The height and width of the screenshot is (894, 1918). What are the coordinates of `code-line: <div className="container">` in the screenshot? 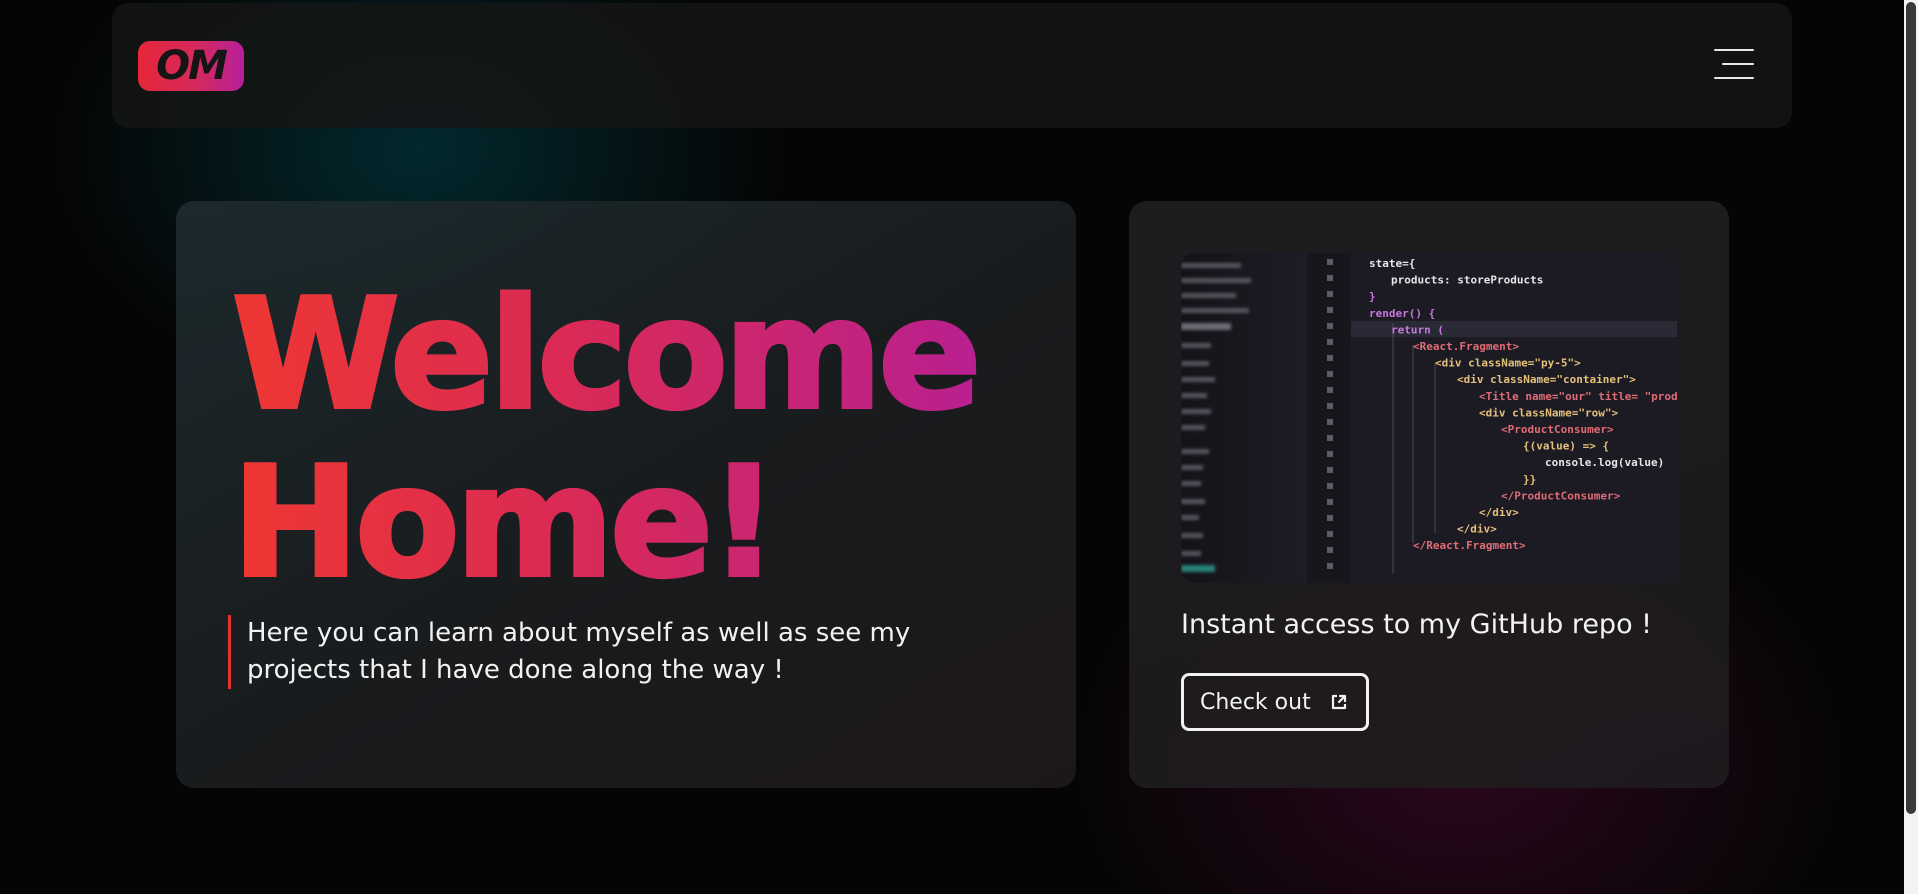 It's located at (1546, 379).